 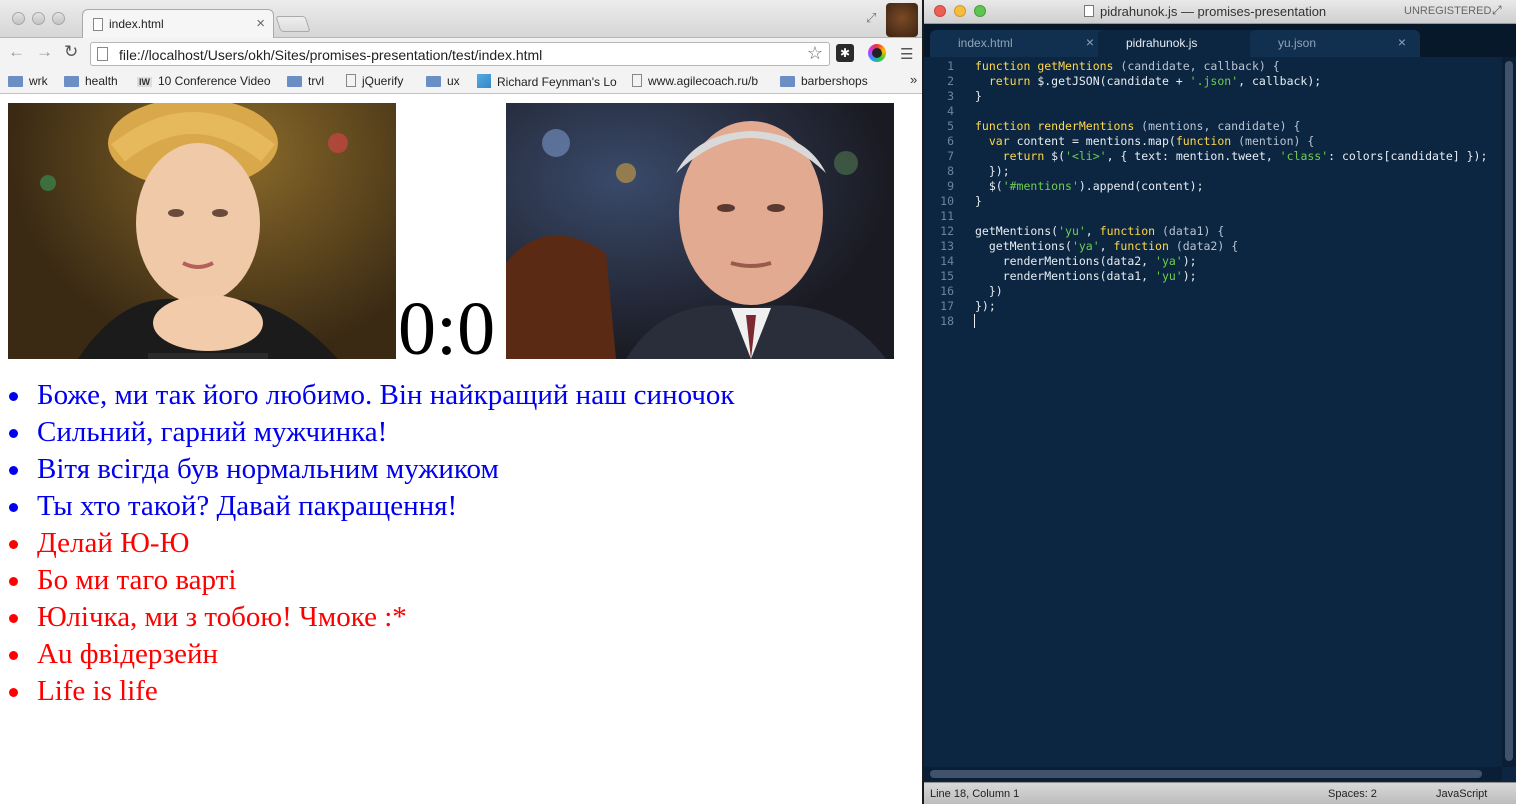 What do you see at coordinates (947, 306) in the screenshot?
I see `line-number: 17` at bounding box center [947, 306].